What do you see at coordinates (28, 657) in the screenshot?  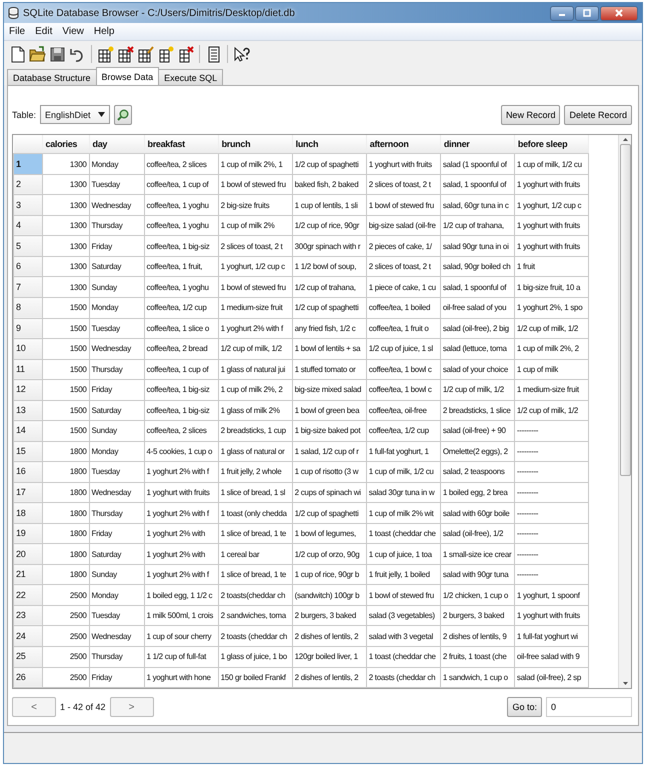 I see `row-header: 25` at bounding box center [28, 657].